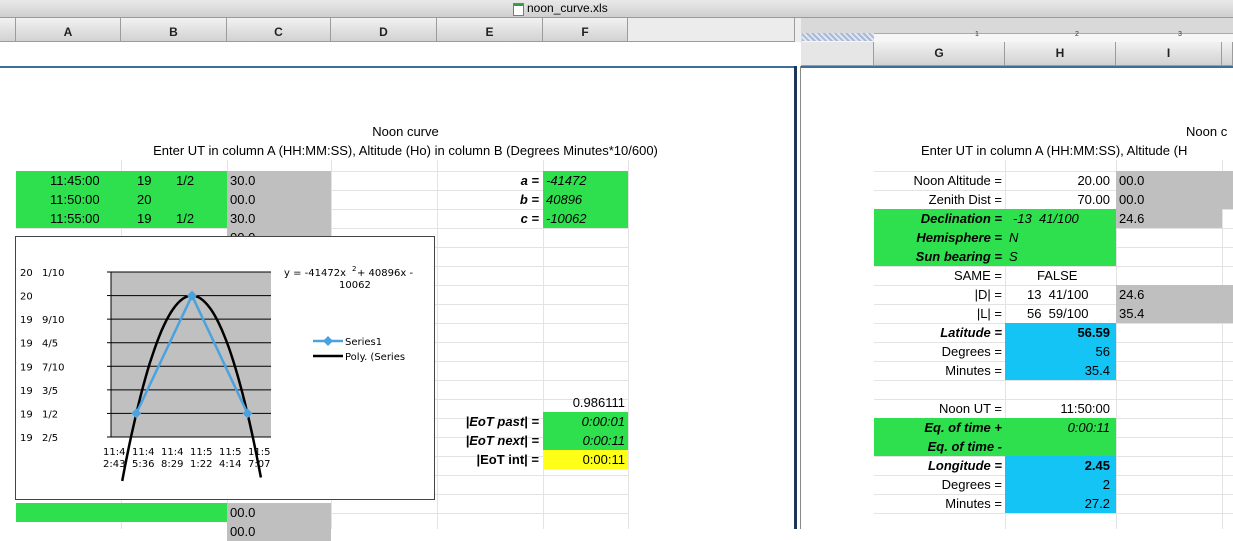  Describe the element at coordinates (585, 402) in the screenshot. I see `vertex-value: 0.986111` at that location.